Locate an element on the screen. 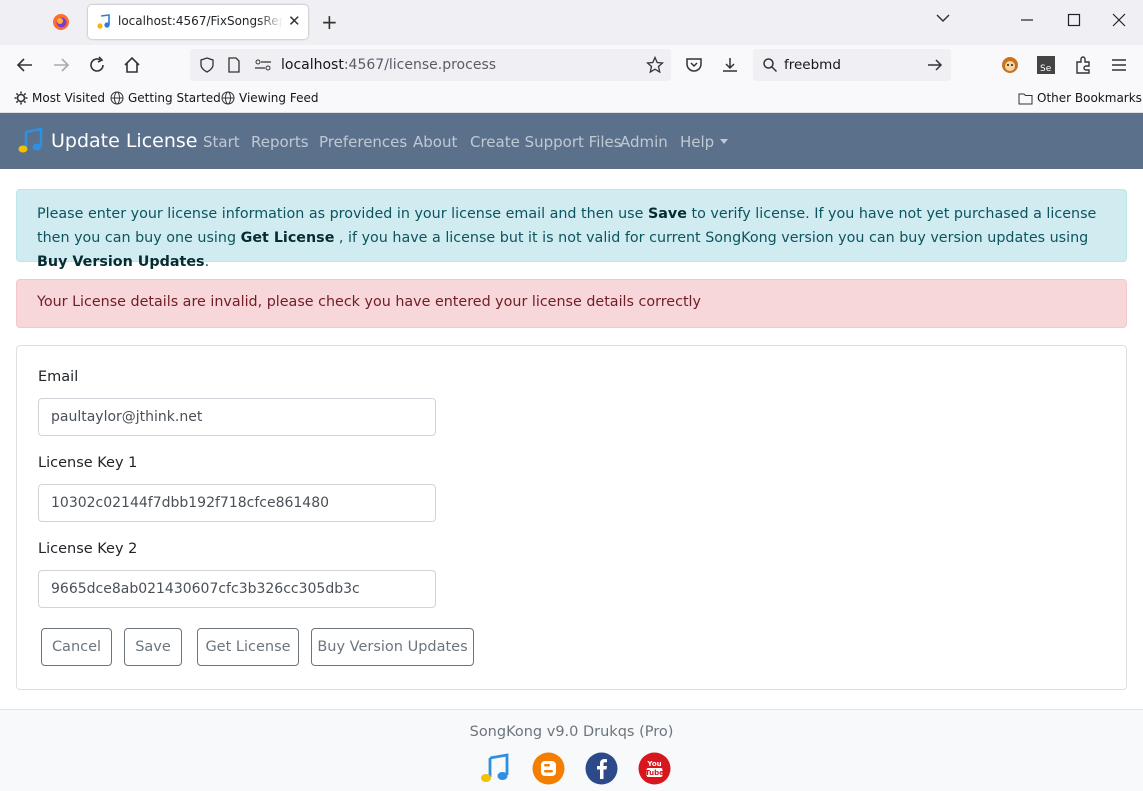 This screenshot has height=791, width=1143. nav-reports: Reports is located at coordinates (280, 142).